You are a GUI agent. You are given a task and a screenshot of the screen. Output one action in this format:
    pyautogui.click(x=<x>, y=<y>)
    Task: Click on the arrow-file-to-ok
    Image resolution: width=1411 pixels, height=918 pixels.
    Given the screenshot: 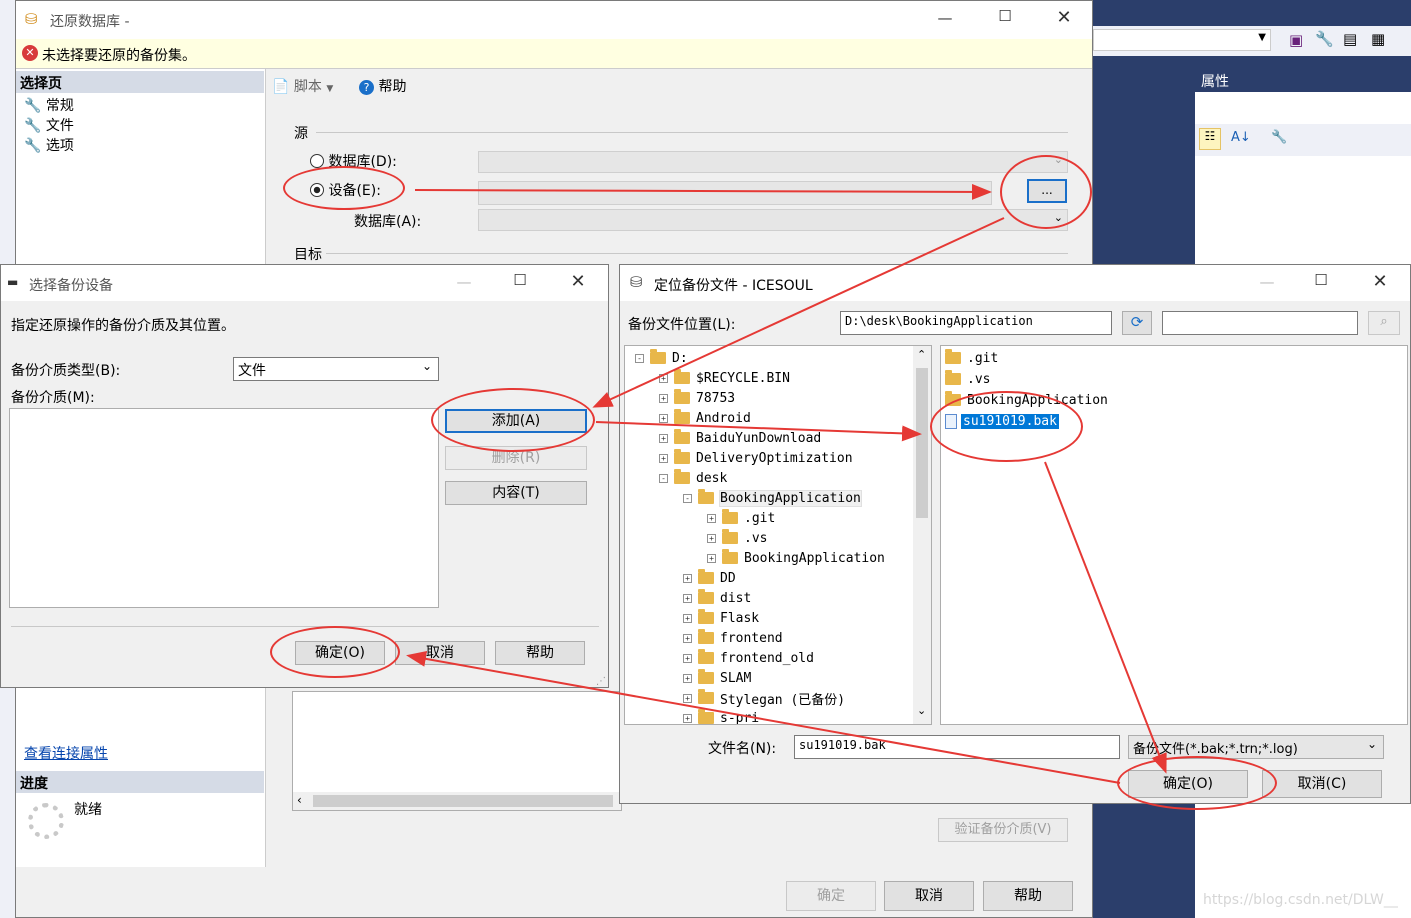 What is the action you would take?
    pyautogui.click(x=1105, y=617)
    